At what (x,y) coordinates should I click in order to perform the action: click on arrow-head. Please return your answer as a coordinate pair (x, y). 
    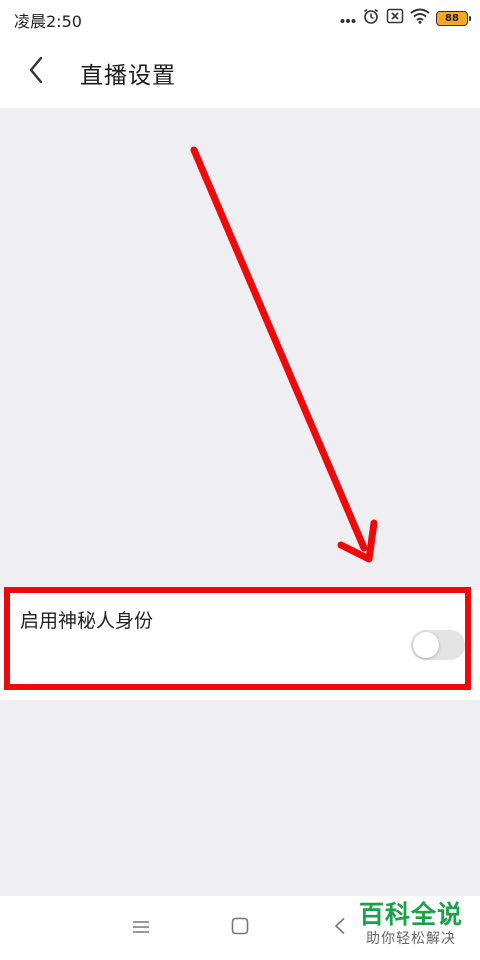
    Looking at the image, I should click on (357, 541).